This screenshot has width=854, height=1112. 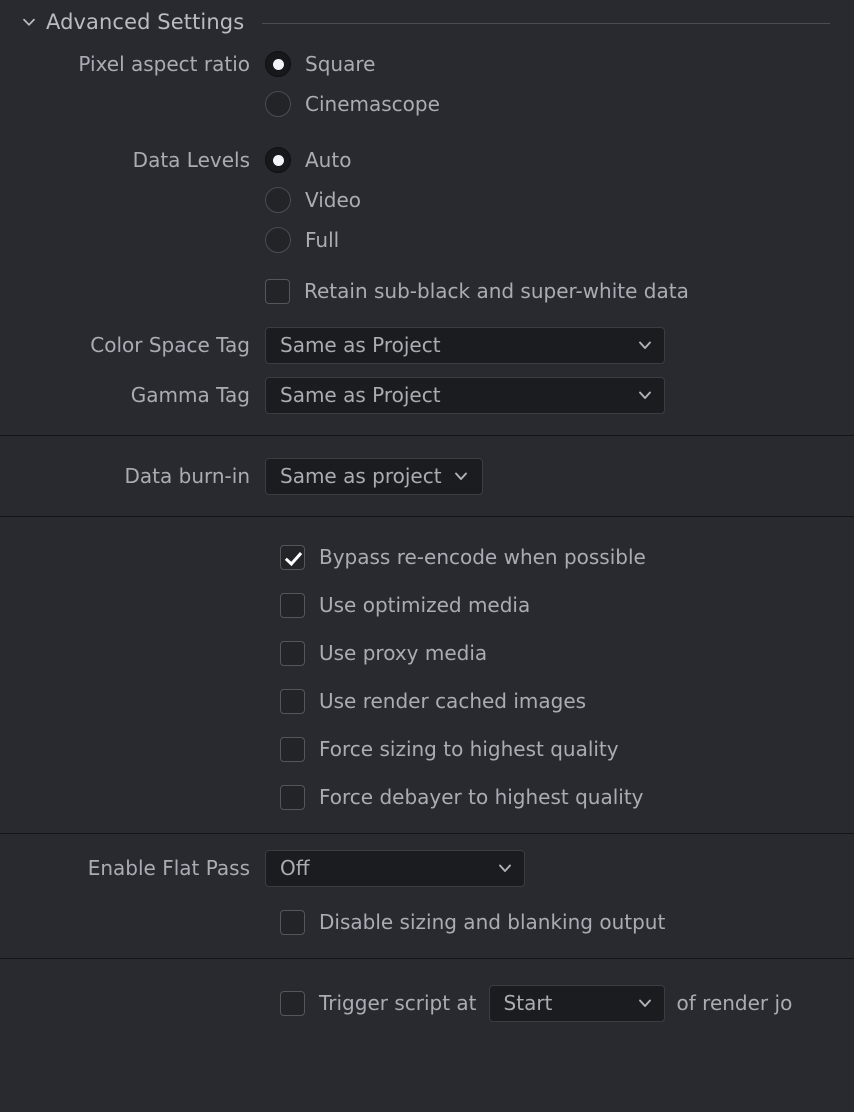 I want to click on radio-option-full: Full, so click(x=302, y=240).